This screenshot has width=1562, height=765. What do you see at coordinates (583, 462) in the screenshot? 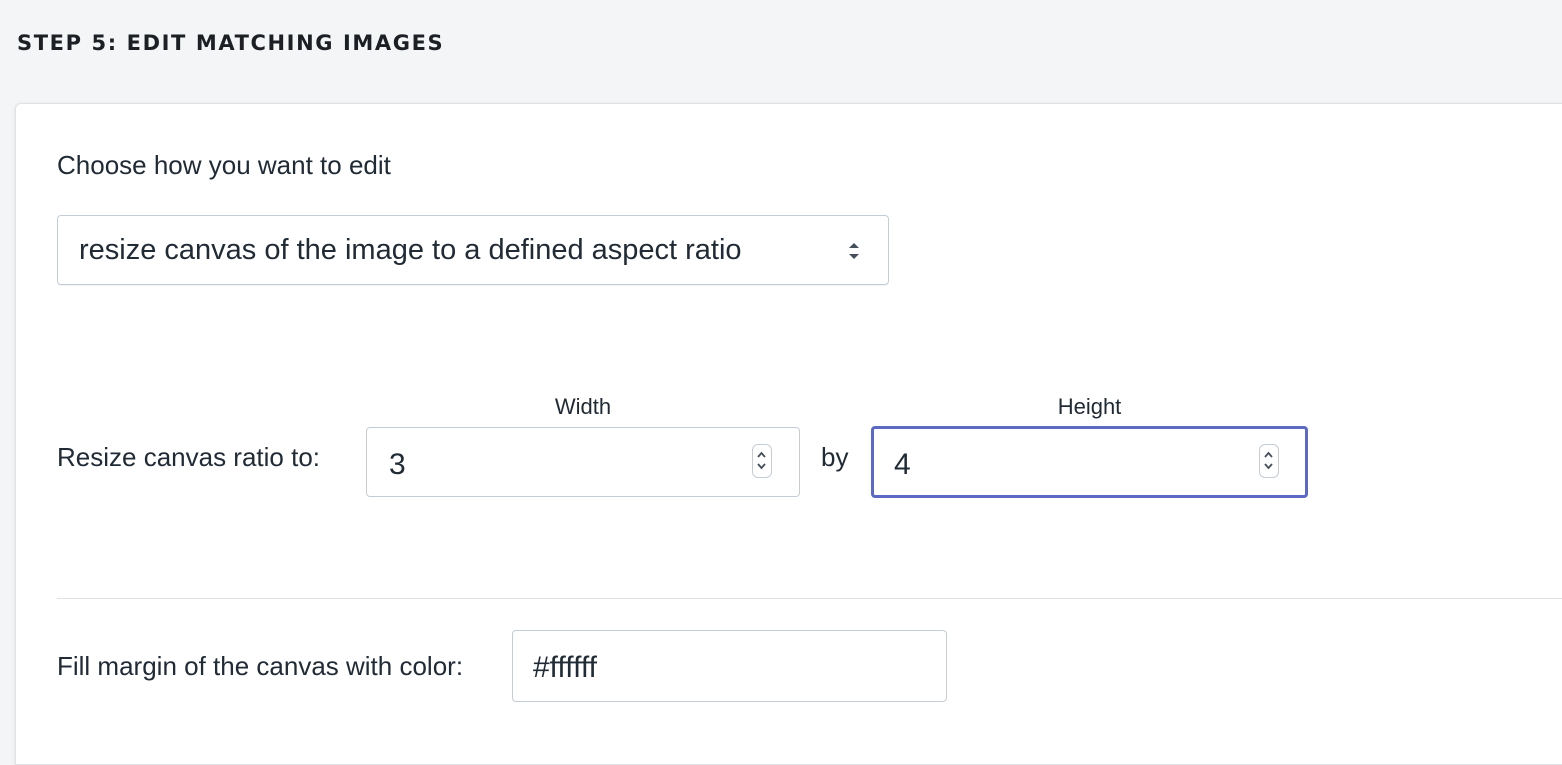
I see `width-input: 3` at bounding box center [583, 462].